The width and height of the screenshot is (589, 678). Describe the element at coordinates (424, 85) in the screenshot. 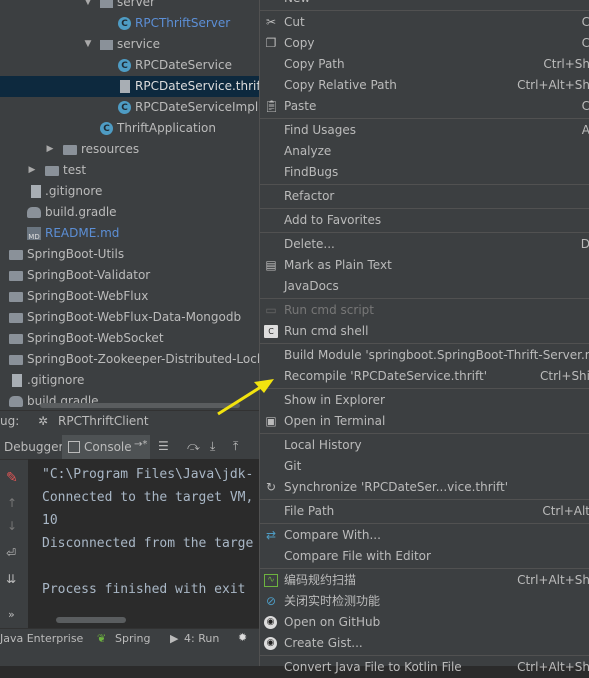

I see `menu-item-copy-relative-path: Copy Relative Path Ctrl+Alt+Sh` at that location.